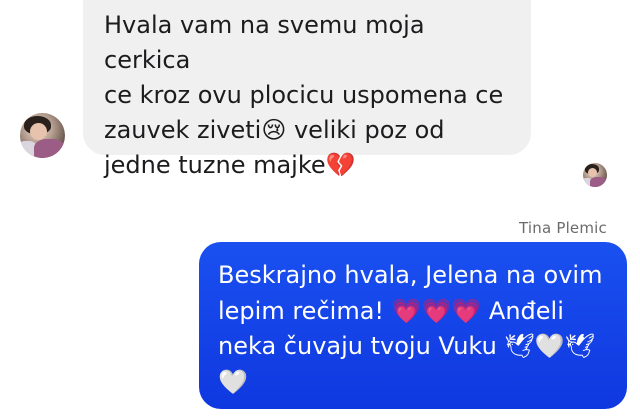 Image resolution: width=640 pixels, height=418 pixels. Describe the element at coordinates (42, 135) in the screenshot. I see `sender-avatar` at that location.